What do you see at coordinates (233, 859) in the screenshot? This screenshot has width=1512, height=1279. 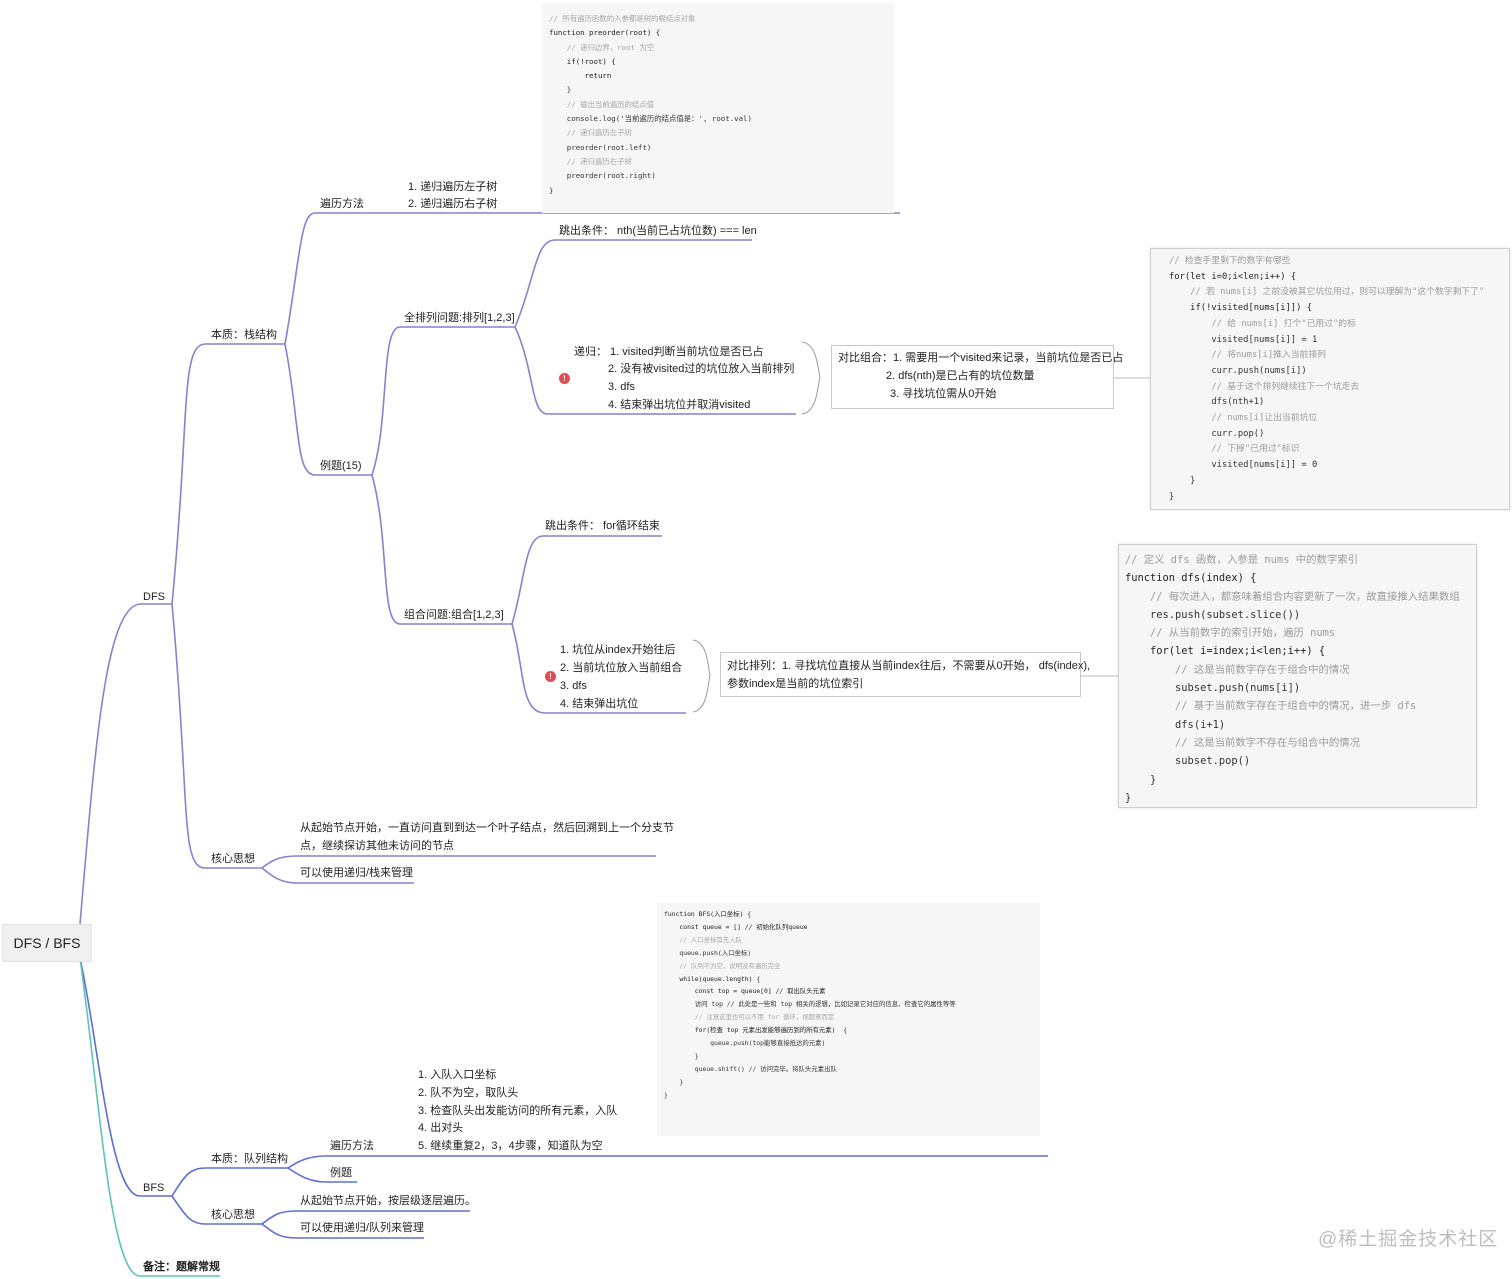 I see `dfs-core-node: 核心思想` at bounding box center [233, 859].